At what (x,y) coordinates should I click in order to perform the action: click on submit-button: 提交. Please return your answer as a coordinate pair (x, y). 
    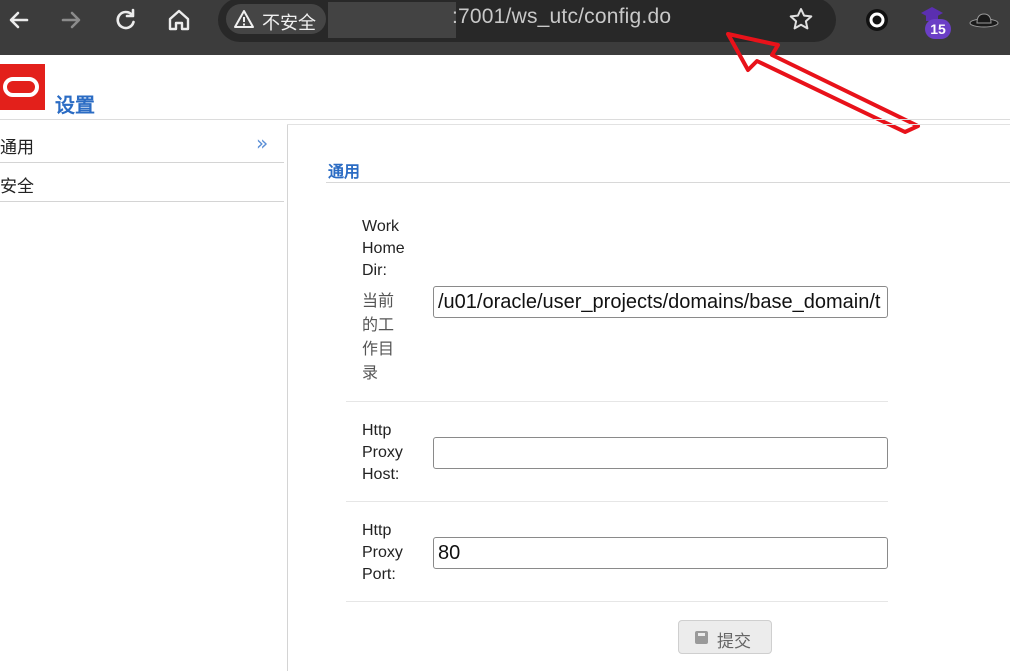
    Looking at the image, I should click on (725, 637).